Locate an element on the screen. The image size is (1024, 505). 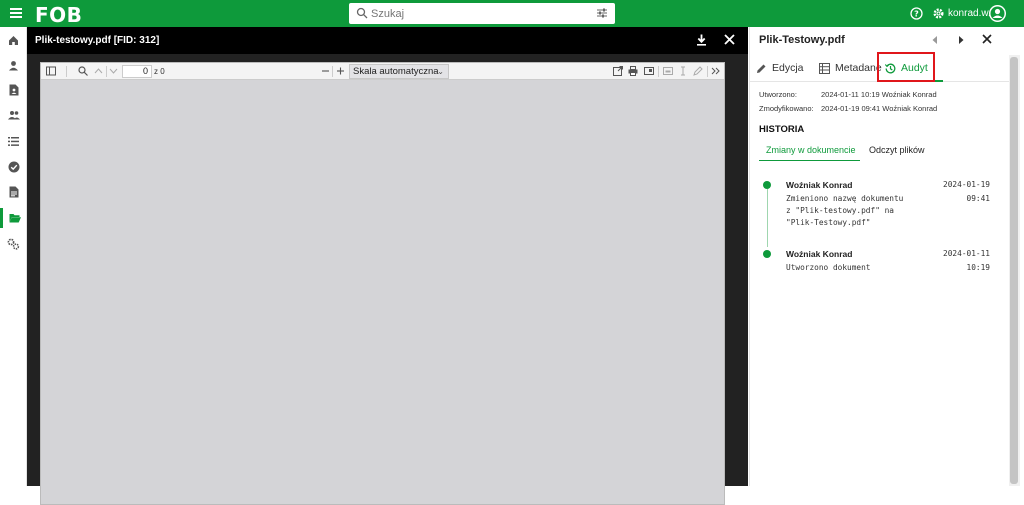
tab-label: Metadane is located at coordinates (858, 68).